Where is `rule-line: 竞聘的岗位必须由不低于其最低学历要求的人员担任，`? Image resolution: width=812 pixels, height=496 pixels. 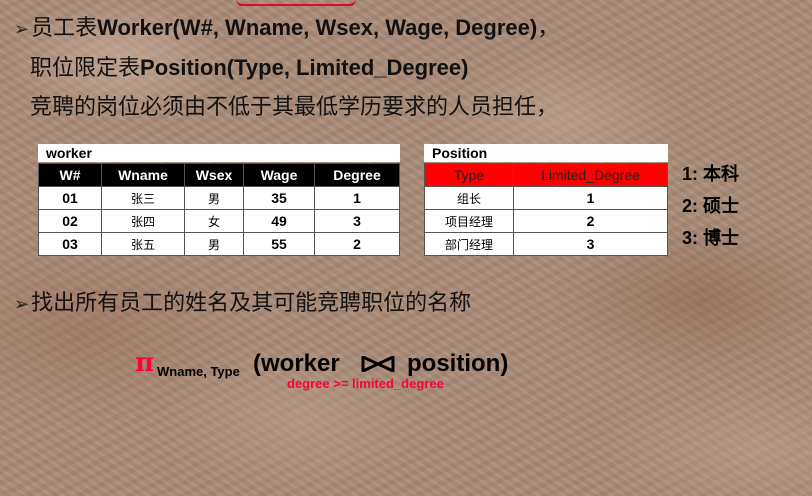
rule-line: 竞聘的岗位必须由不低于其最低学历要求的人员担任， is located at coordinates (294, 107).